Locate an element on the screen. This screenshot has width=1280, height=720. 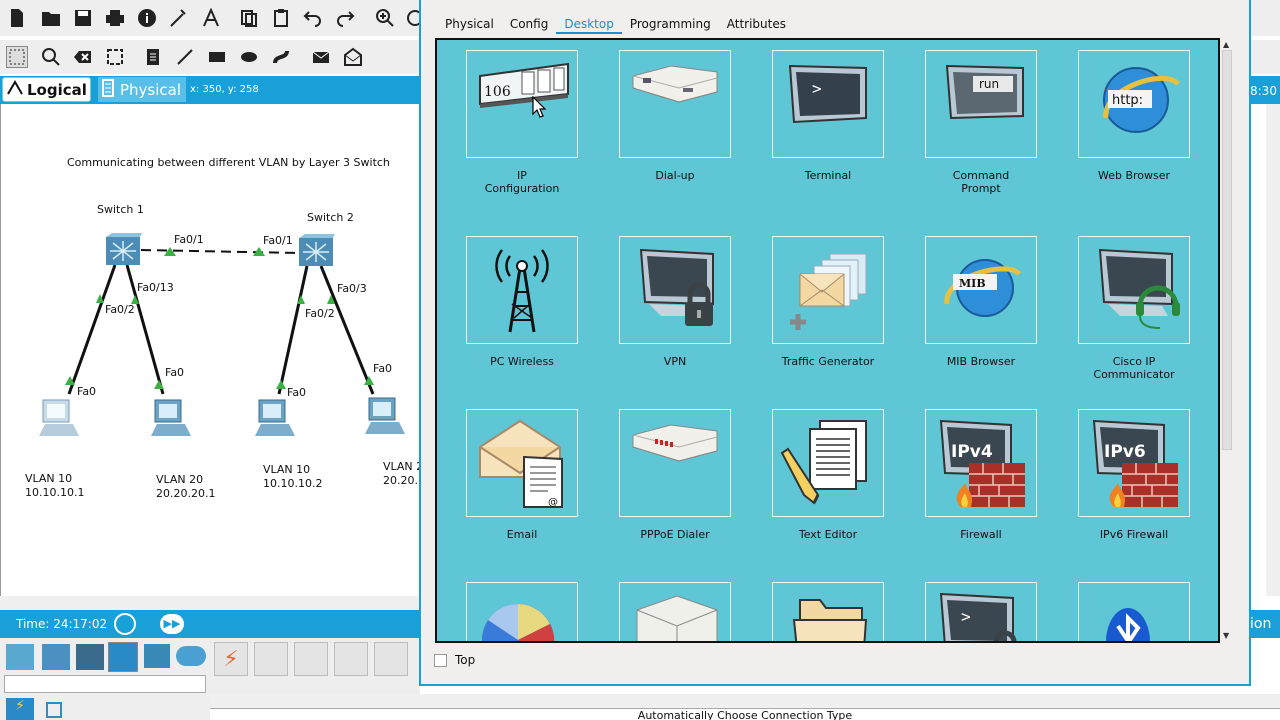
fiber-cable-icon is located at coordinates (391, 659).